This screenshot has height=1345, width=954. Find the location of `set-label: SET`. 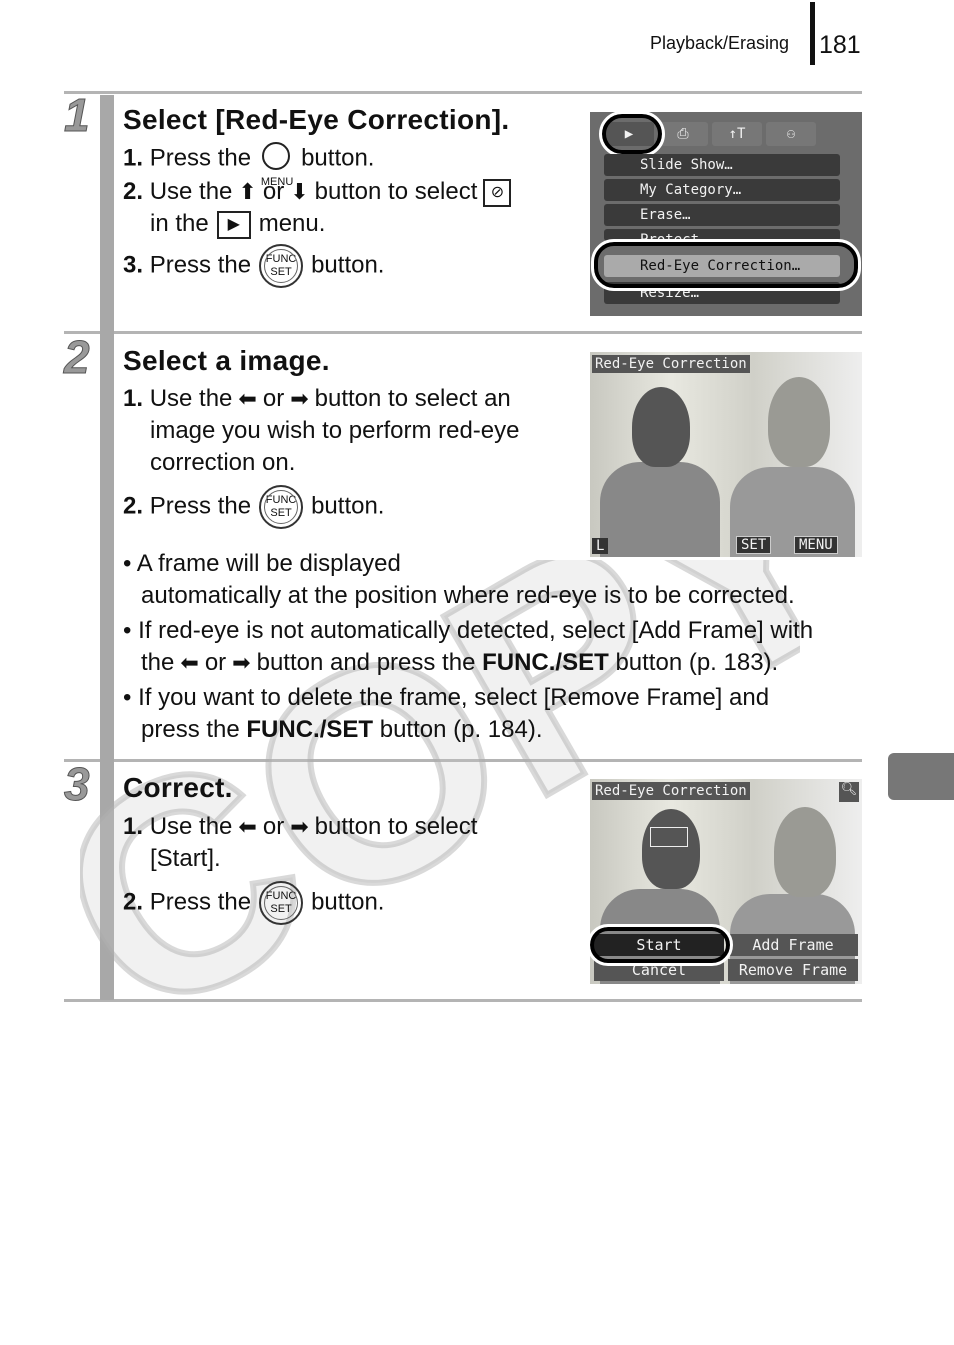

set-label: SET is located at coordinates (754, 545).